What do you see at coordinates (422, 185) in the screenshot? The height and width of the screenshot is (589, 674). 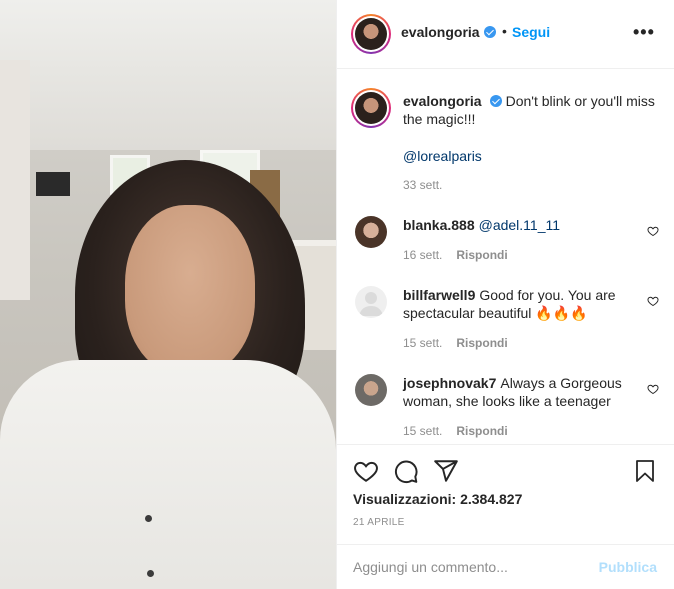 I see `caption-time: 33 sett.` at bounding box center [422, 185].